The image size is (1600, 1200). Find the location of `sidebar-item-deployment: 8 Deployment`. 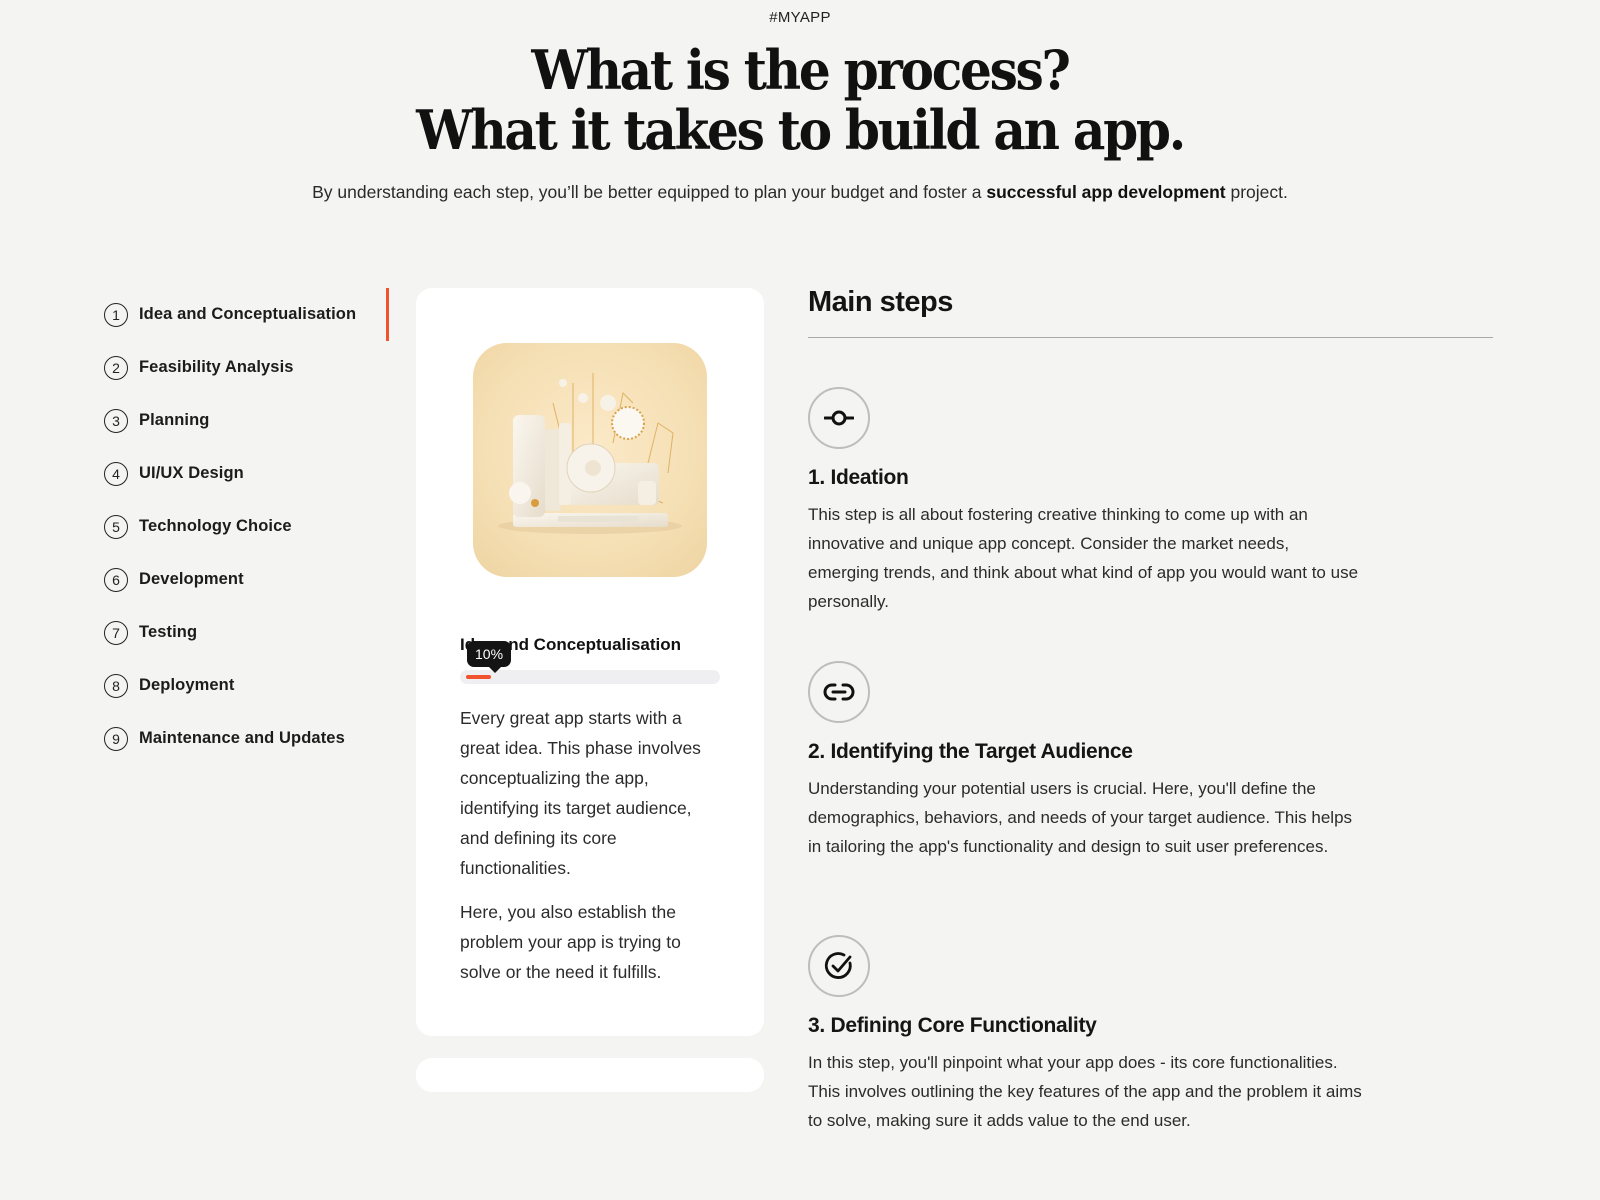

sidebar-item-deployment: 8 Deployment is located at coordinates (247, 685).